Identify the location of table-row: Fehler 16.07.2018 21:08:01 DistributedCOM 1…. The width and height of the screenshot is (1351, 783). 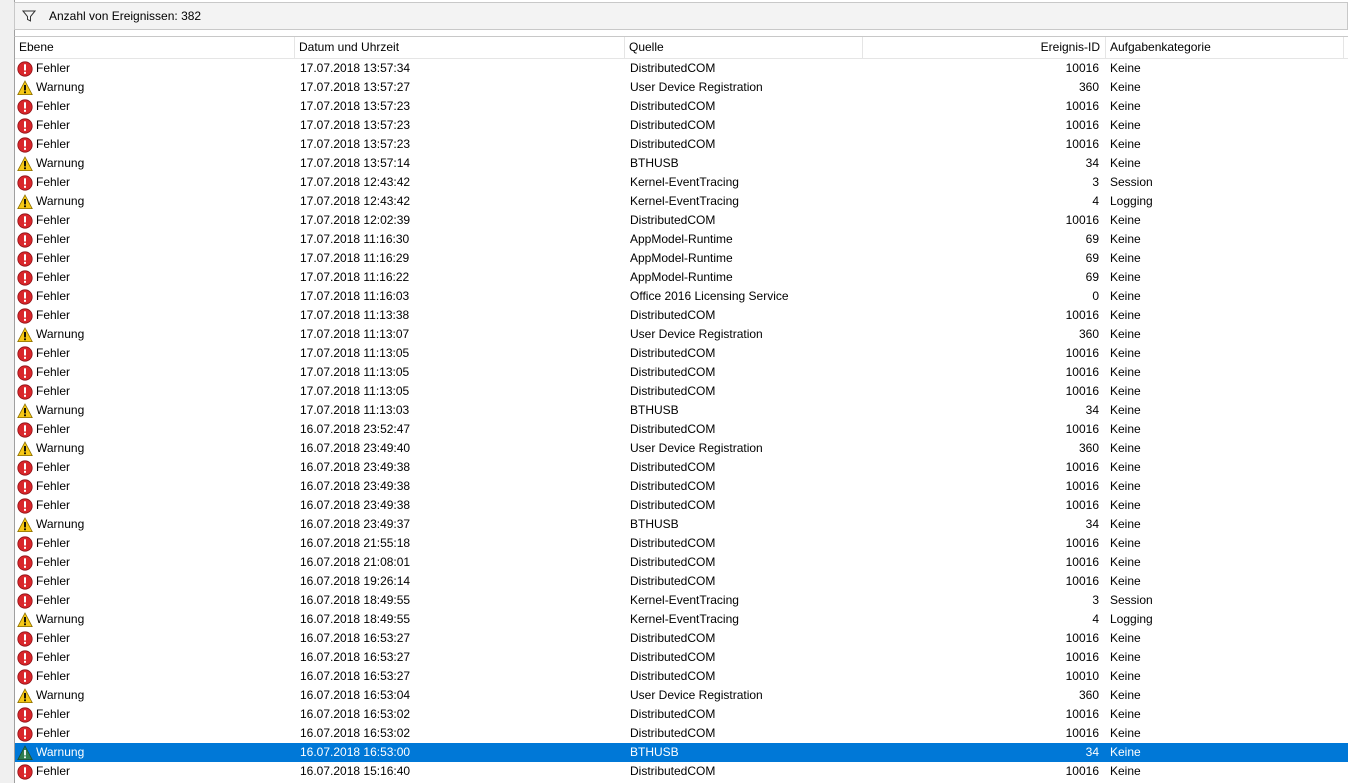
(681, 562).